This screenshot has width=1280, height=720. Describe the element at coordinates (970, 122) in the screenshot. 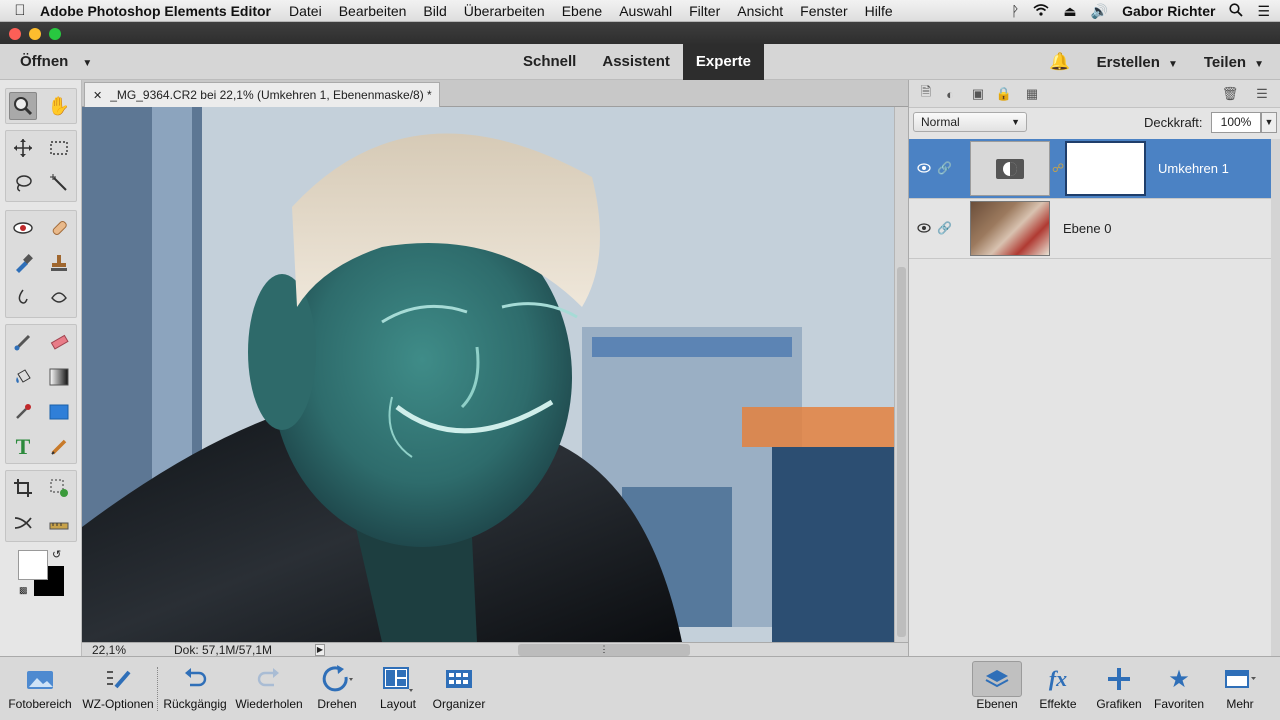

I see `blend-mode-select: Normal ▼` at that location.